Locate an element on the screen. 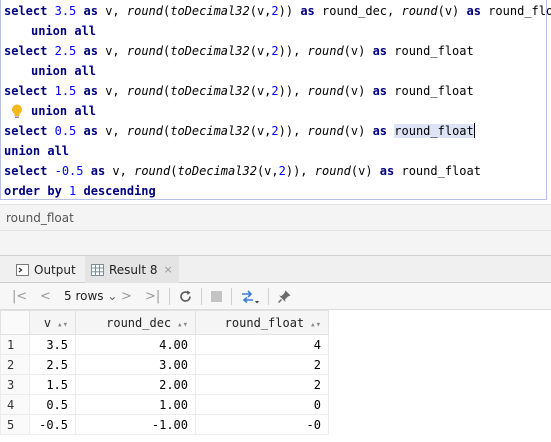 The image size is (551, 442). row-count-label: 5 rows is located at coordinates (84, 296).